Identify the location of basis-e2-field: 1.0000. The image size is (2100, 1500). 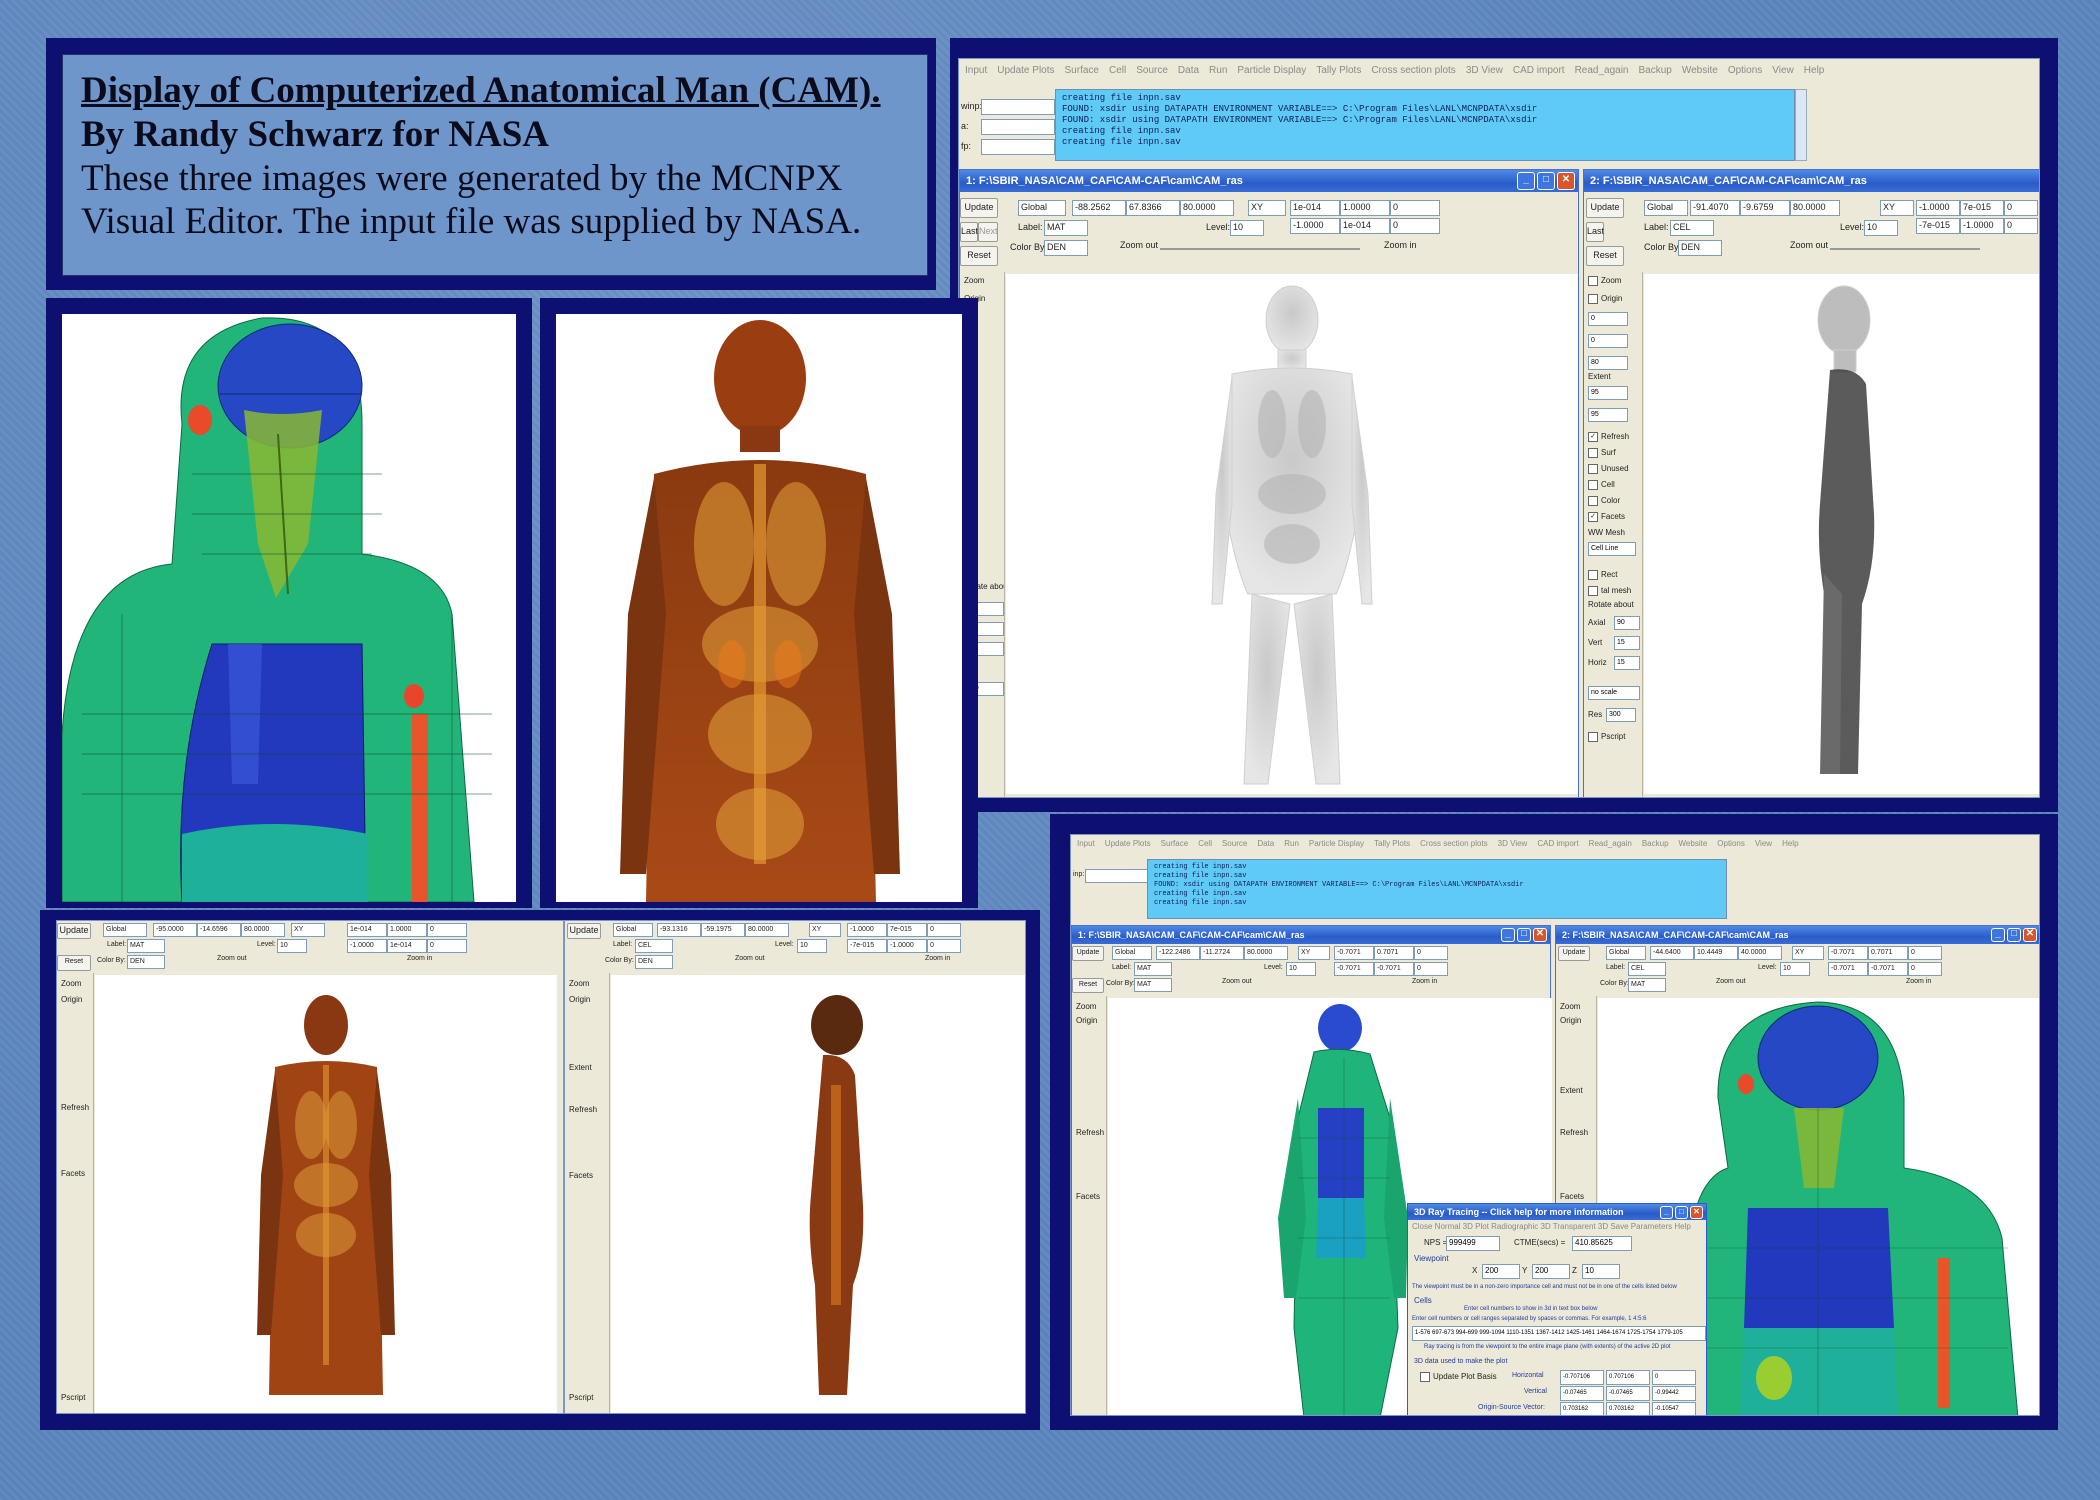
(1365, 208).